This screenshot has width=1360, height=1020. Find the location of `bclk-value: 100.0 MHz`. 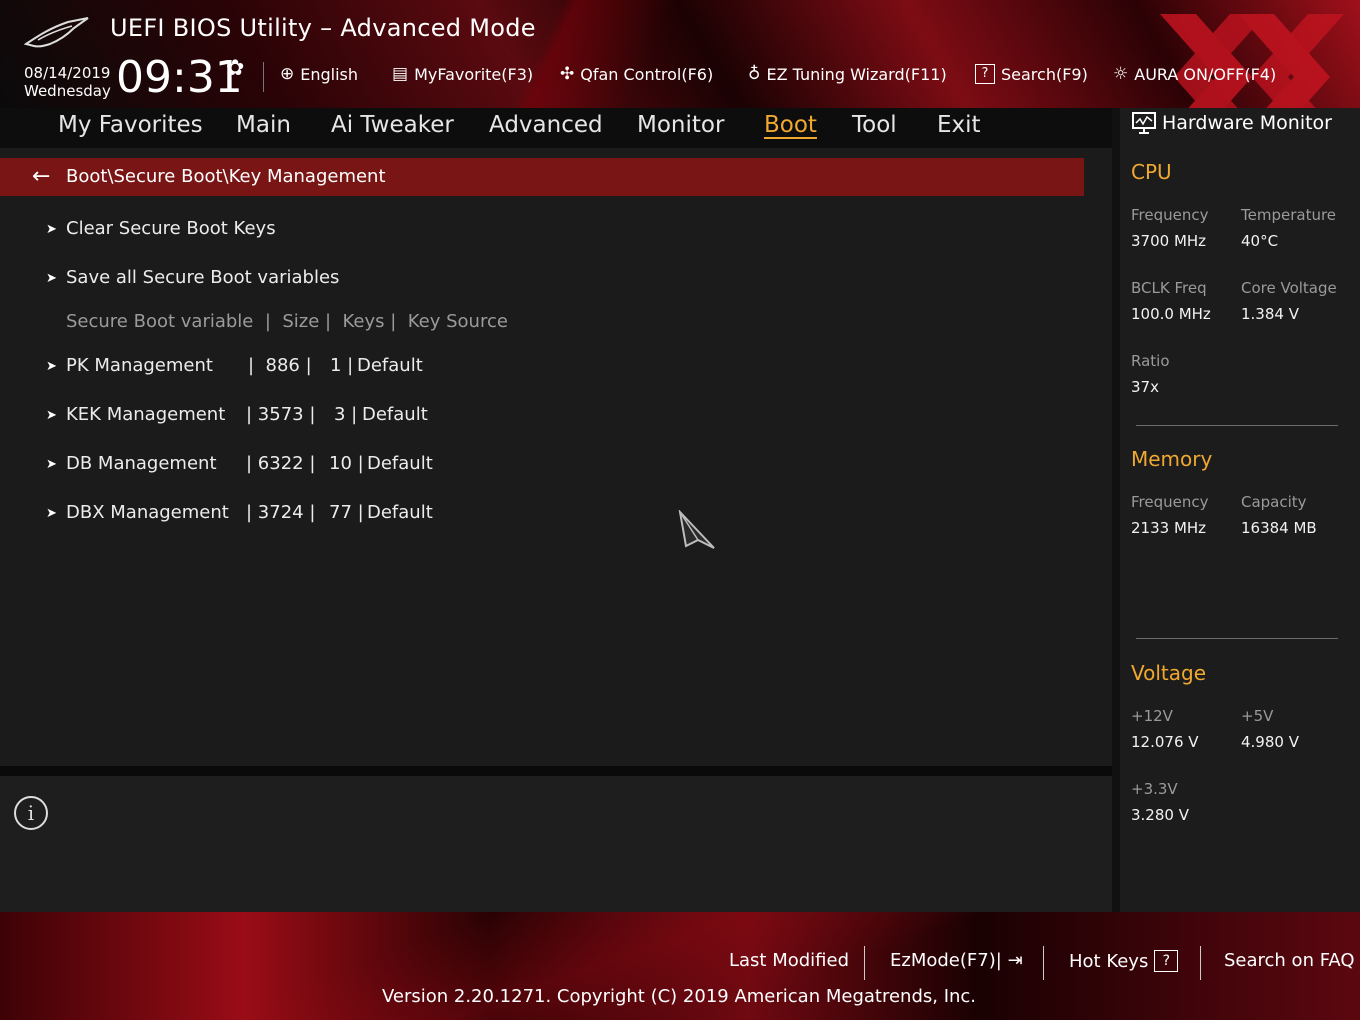

bclk-value: 100.0 MHz is located at coordinates (1171, 314).